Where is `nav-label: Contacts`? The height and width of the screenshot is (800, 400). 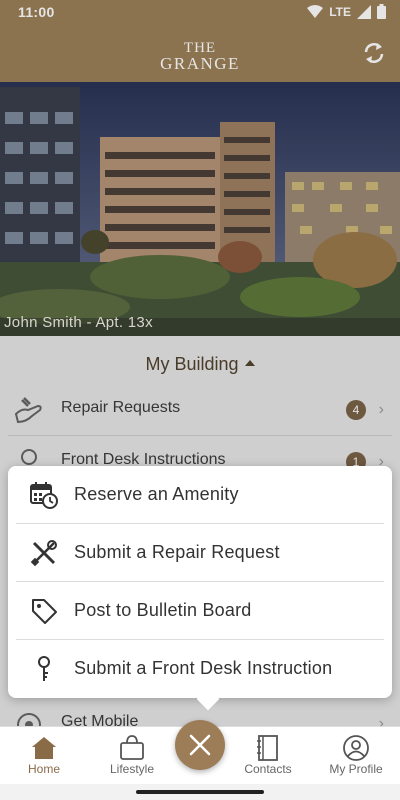 nav-label: Contacts is located at coordinates (268, 769).